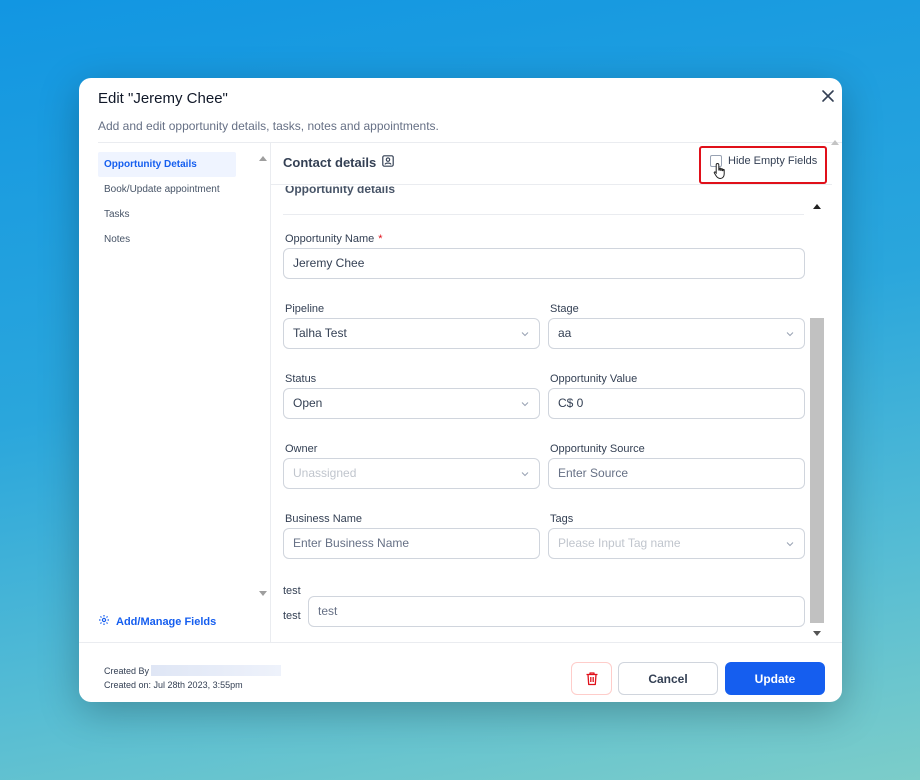 The width and height of the screenshot is (920, 780). Describe the element at coordinates (305, 309) in the screenshot. I see `pipeline-label: Pipeline` at that location.